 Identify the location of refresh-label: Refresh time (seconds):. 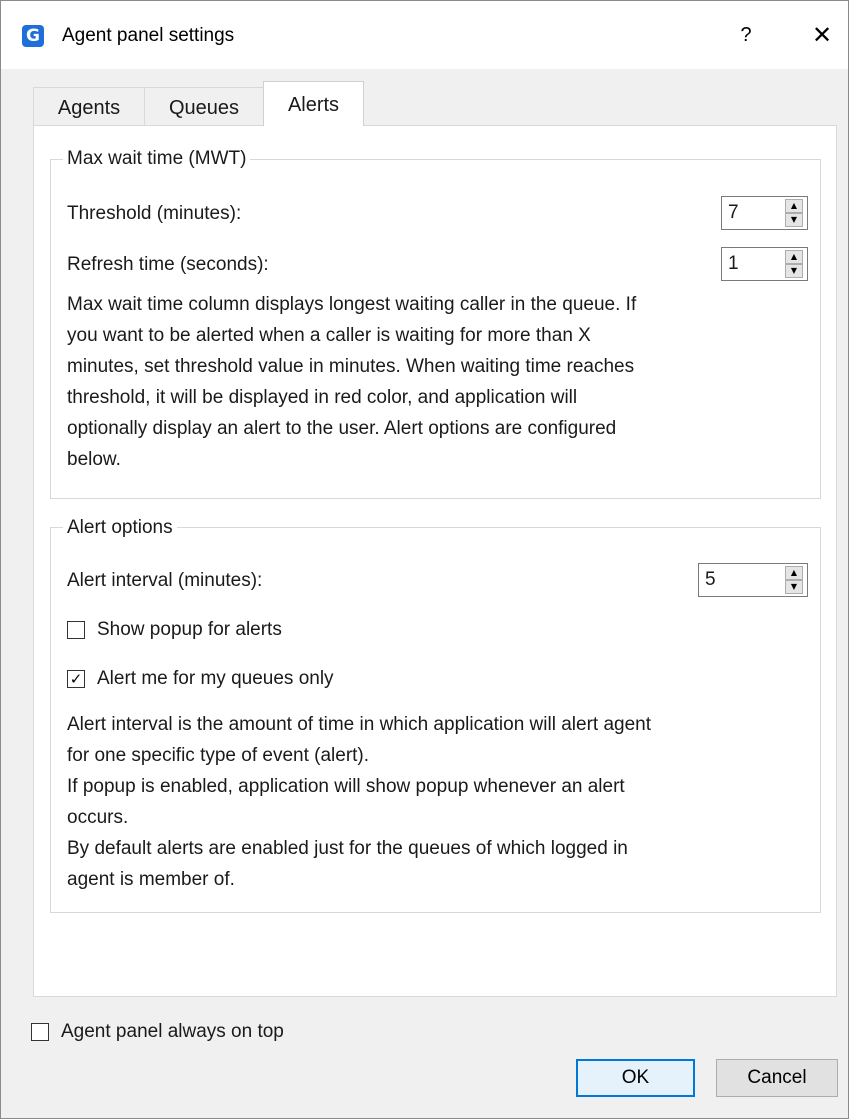
(168, 264).